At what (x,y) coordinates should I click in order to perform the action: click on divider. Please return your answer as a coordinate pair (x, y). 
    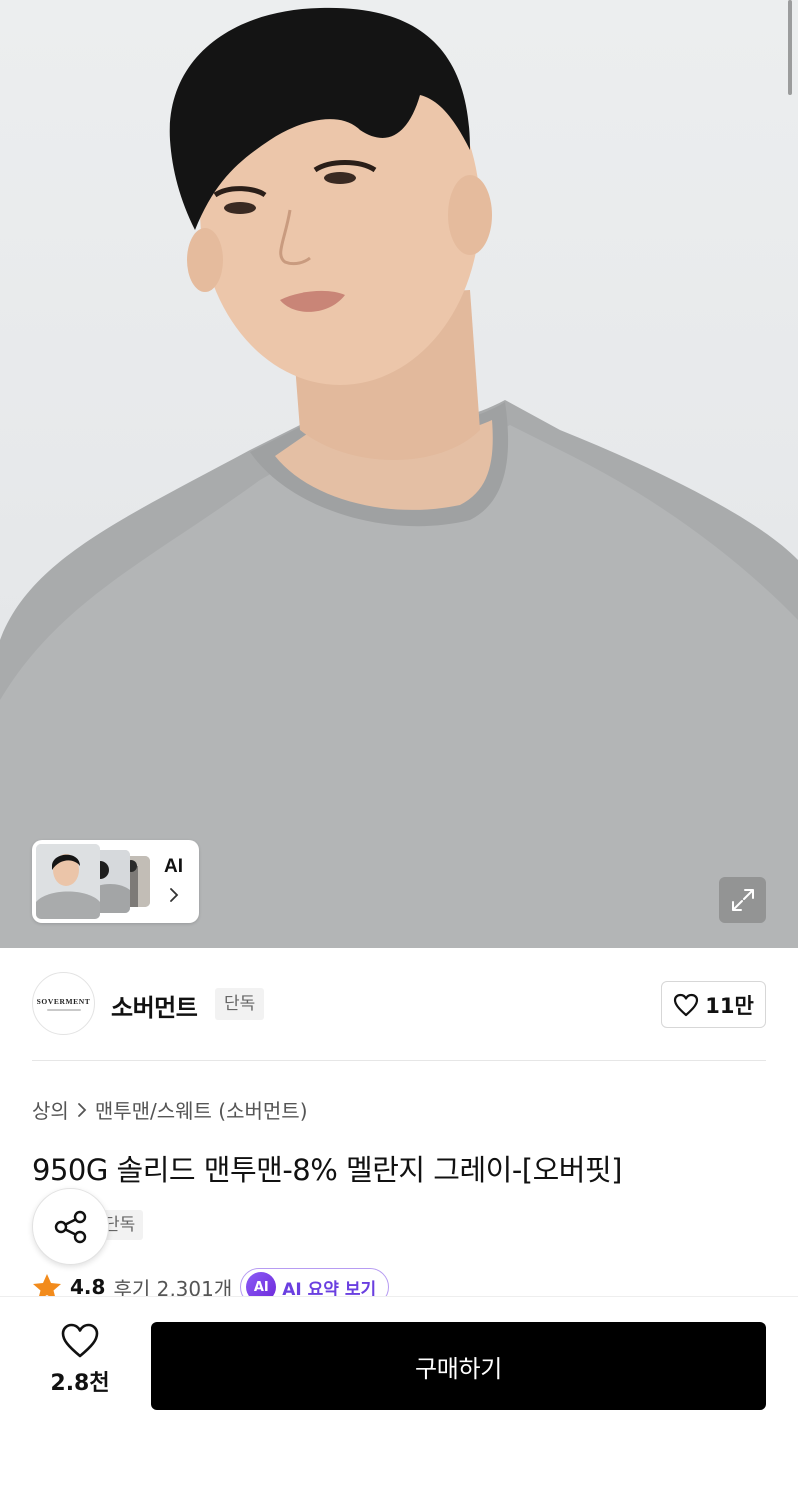
    Looking at the image, I should click on (399, 1060).